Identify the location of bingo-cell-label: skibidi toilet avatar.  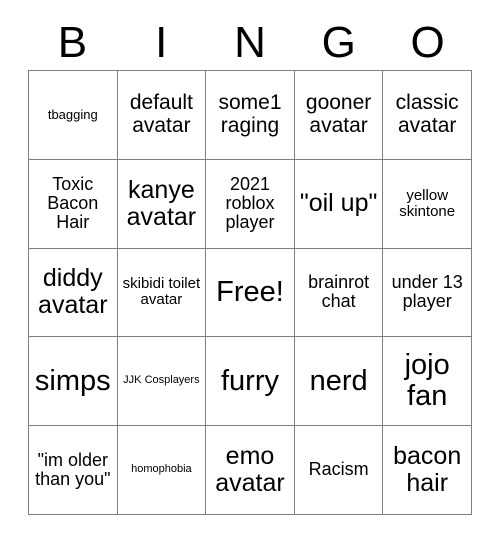
(161, 292).